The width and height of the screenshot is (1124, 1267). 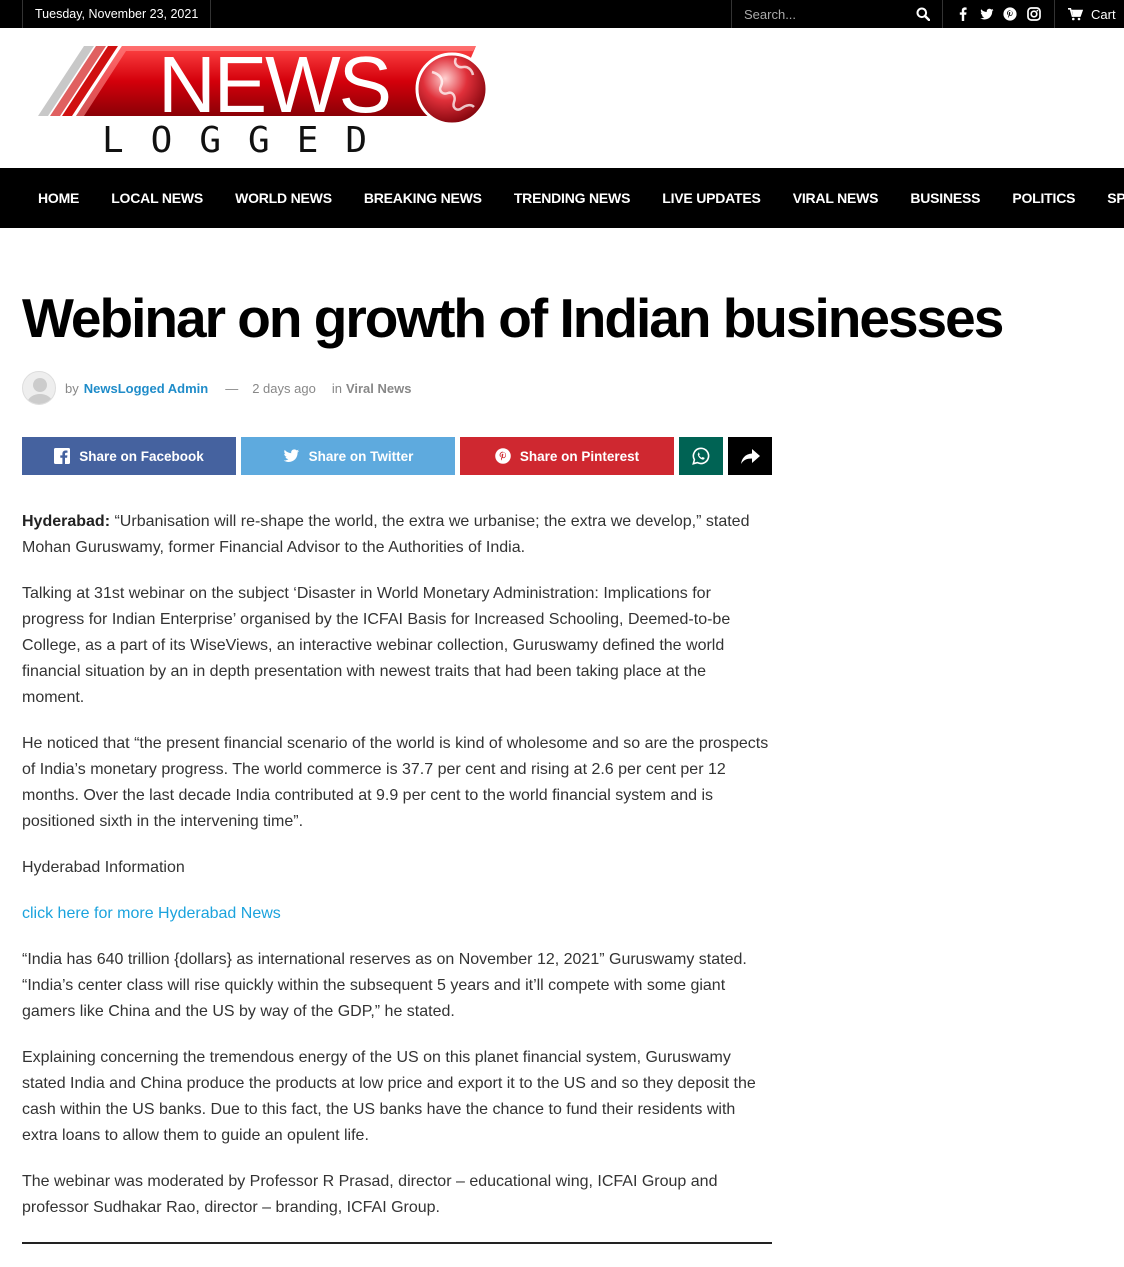 What do you see at coordinates (58, 198) in the screenshot?
I see `nav-item-home: HOME` at bounding box center [58, 198].